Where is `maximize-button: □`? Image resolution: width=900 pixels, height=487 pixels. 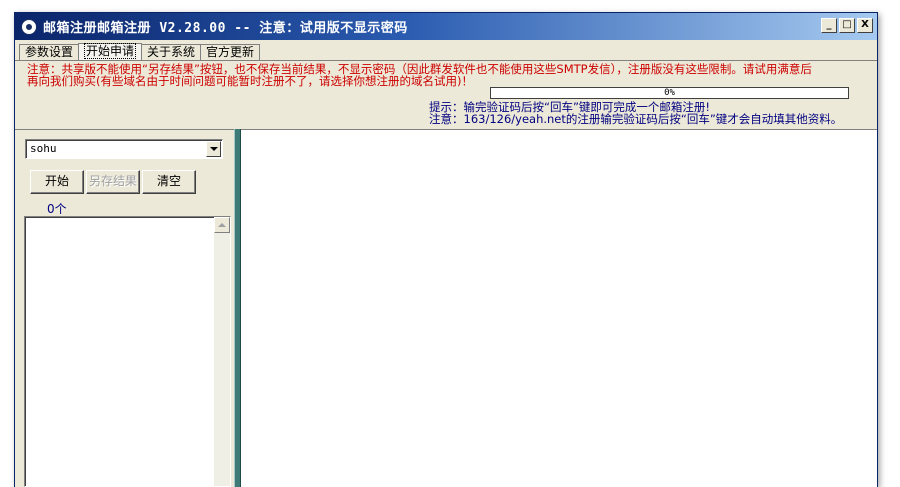 maximize-button: □ is located at coordinates (847, 25).